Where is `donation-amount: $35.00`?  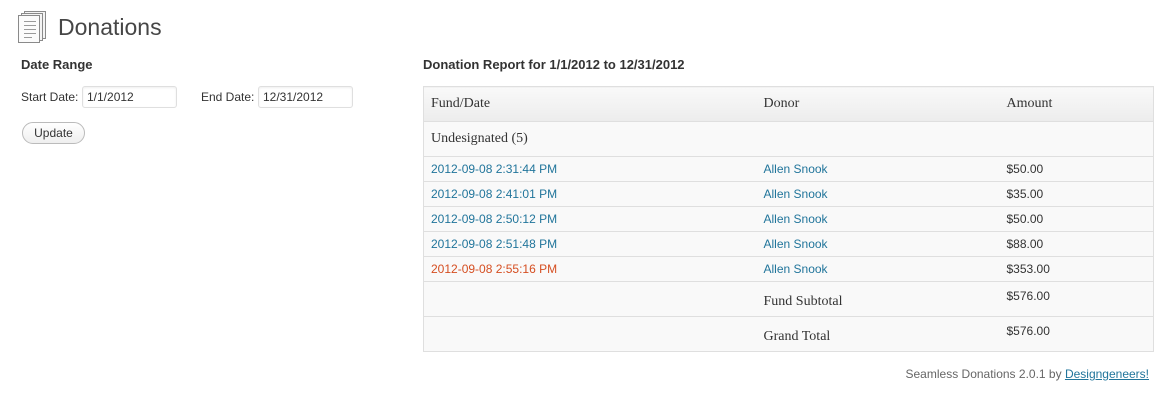
donation-amount: $35.00 is located at coordinates (1076, 194).